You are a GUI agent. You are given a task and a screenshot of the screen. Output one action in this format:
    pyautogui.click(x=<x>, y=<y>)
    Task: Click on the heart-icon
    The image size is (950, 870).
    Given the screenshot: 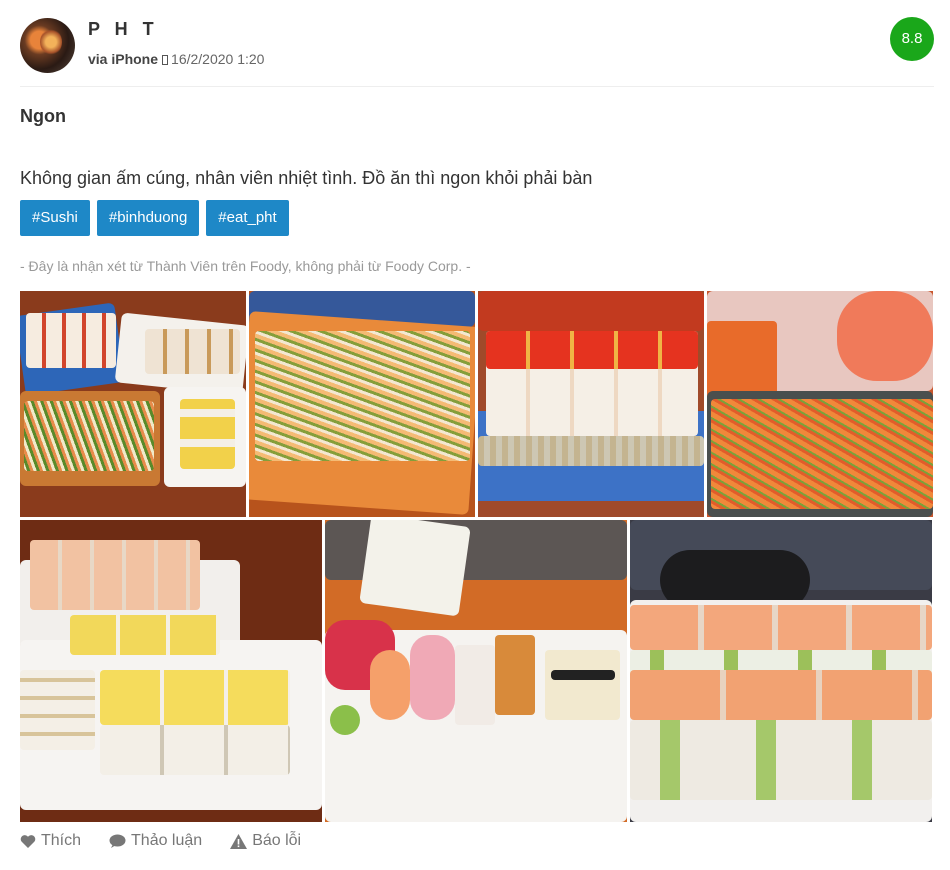 What is the action you would take?
    pyautogui.click(x=28, y=841)
    